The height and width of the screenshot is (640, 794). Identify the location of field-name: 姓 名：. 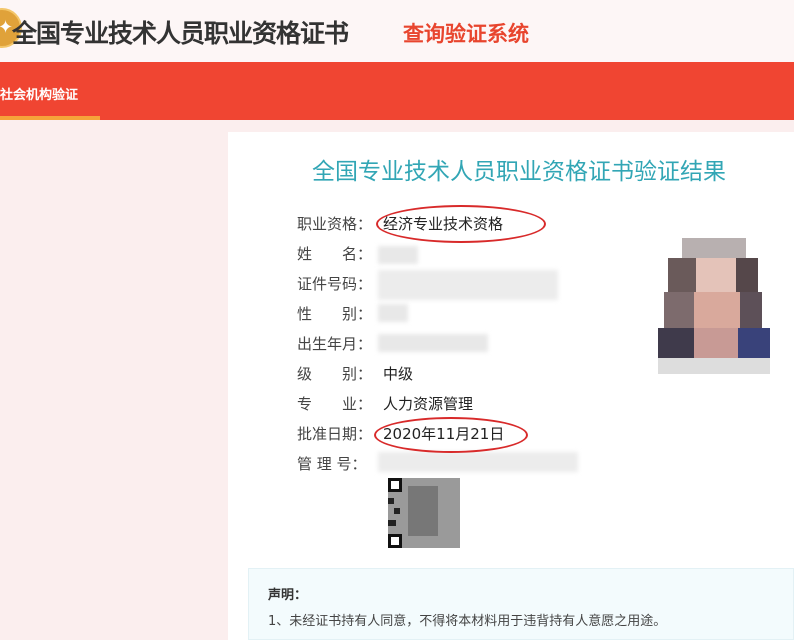
(340, 253).